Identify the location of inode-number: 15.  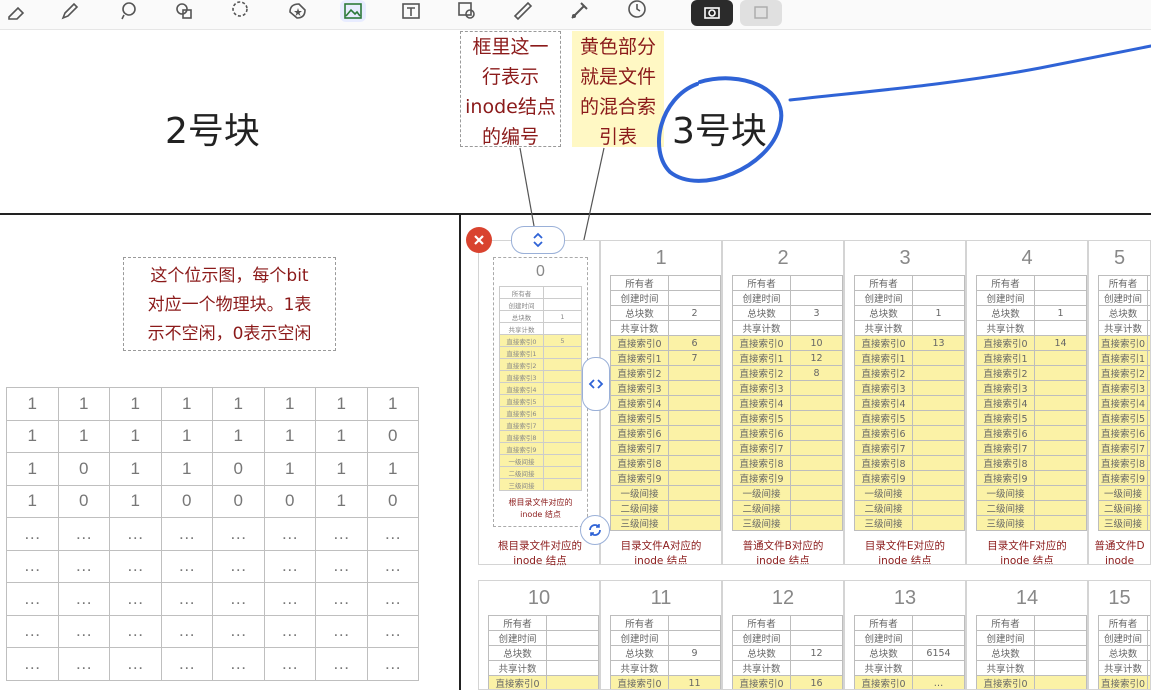
(1119, 598).